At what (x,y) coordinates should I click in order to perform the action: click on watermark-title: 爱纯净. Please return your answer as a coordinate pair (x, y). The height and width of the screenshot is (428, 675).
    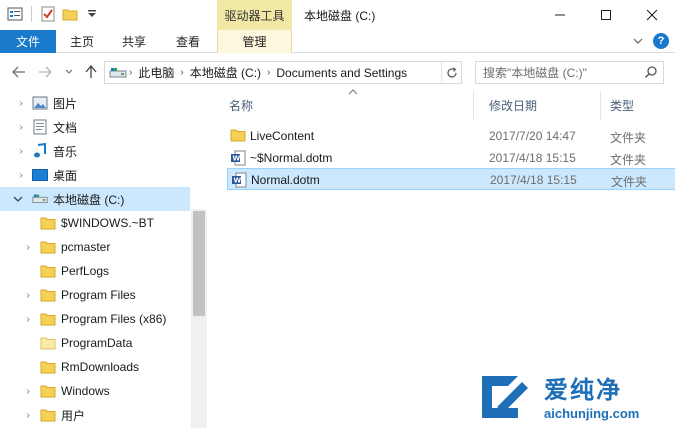
    Looking at the image, I should click on (583, 390).